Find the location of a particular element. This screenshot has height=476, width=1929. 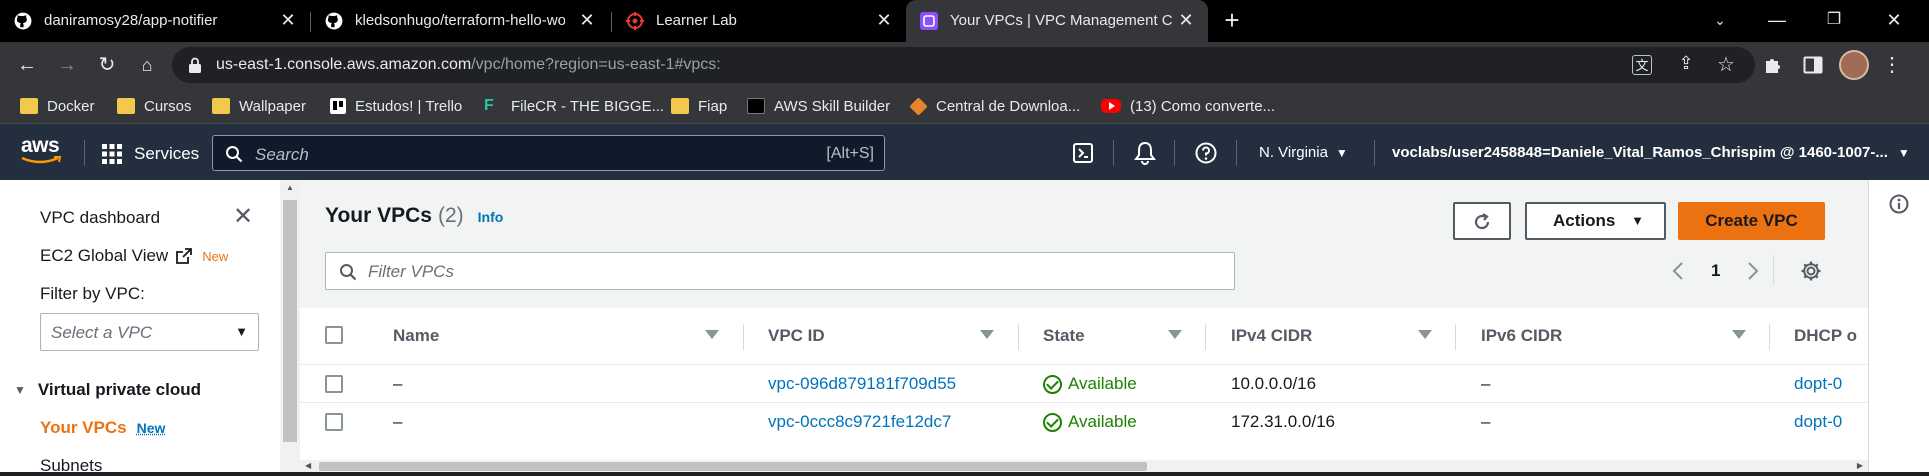

search-shortcut: [Alt+S] is located at coordinates (850, 153).